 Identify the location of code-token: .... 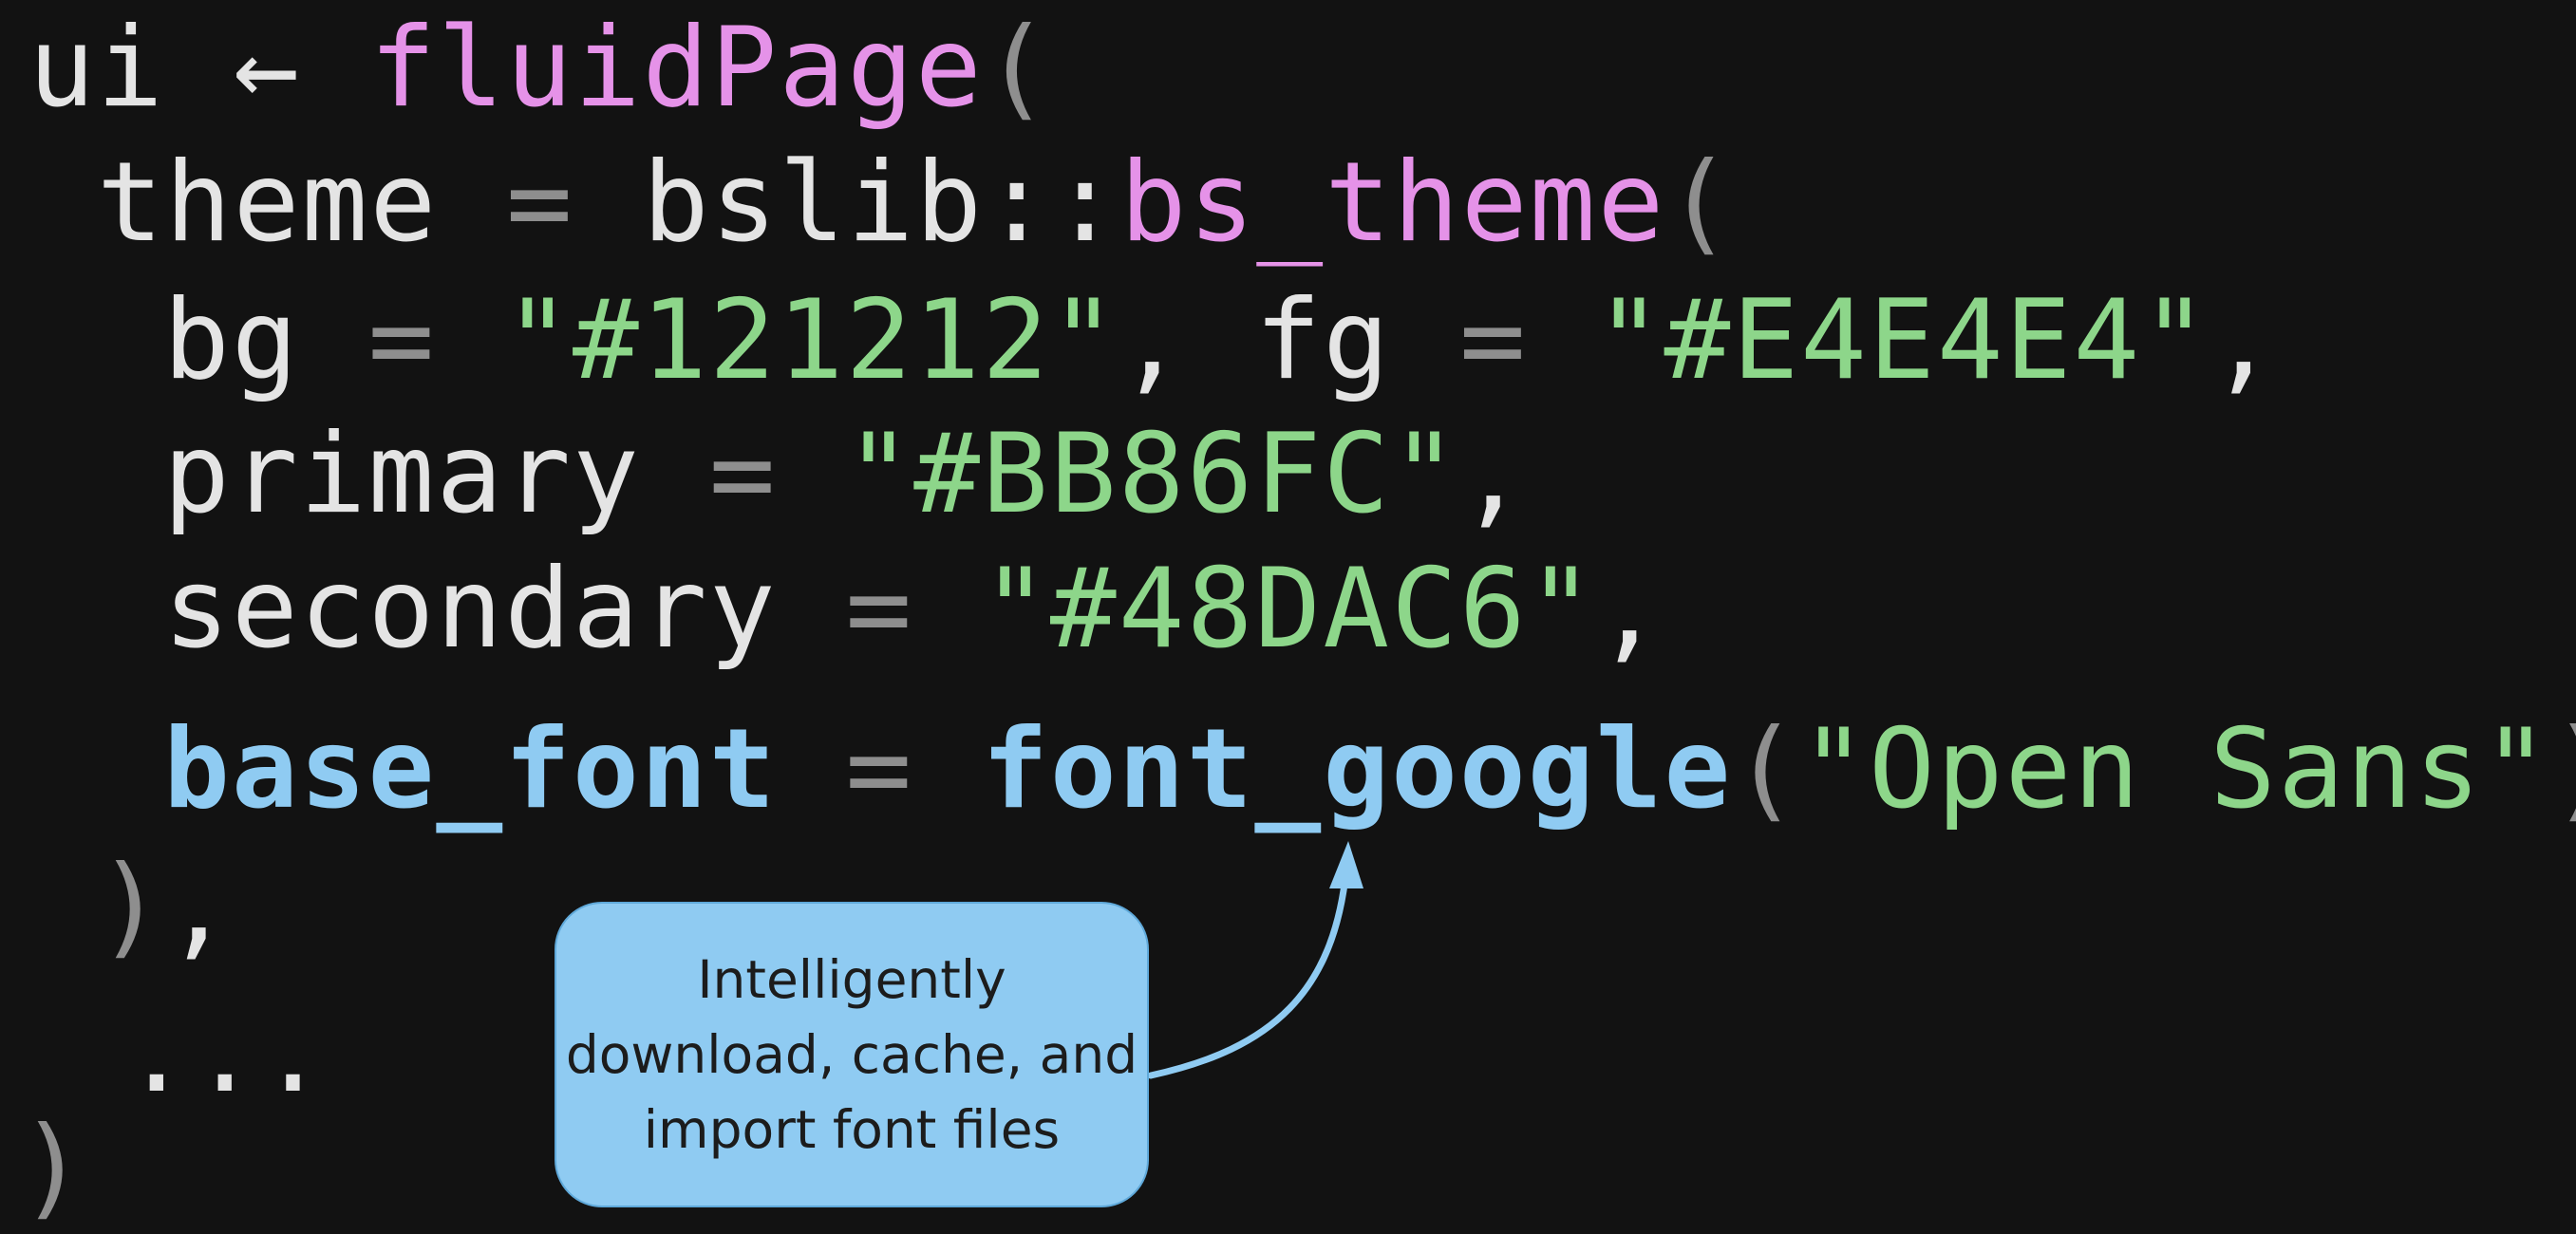
(226, 1053).